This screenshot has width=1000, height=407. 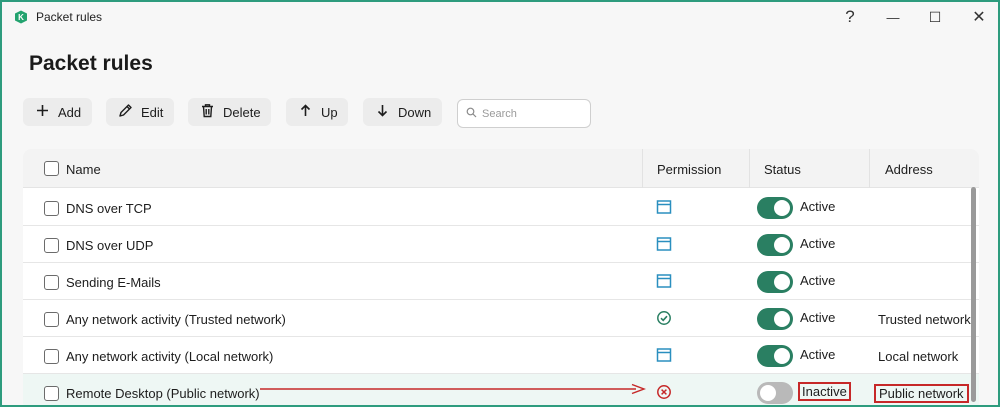 I want to click on rule-name: Remote Desktop (Public network), so click(x=163, y=393).